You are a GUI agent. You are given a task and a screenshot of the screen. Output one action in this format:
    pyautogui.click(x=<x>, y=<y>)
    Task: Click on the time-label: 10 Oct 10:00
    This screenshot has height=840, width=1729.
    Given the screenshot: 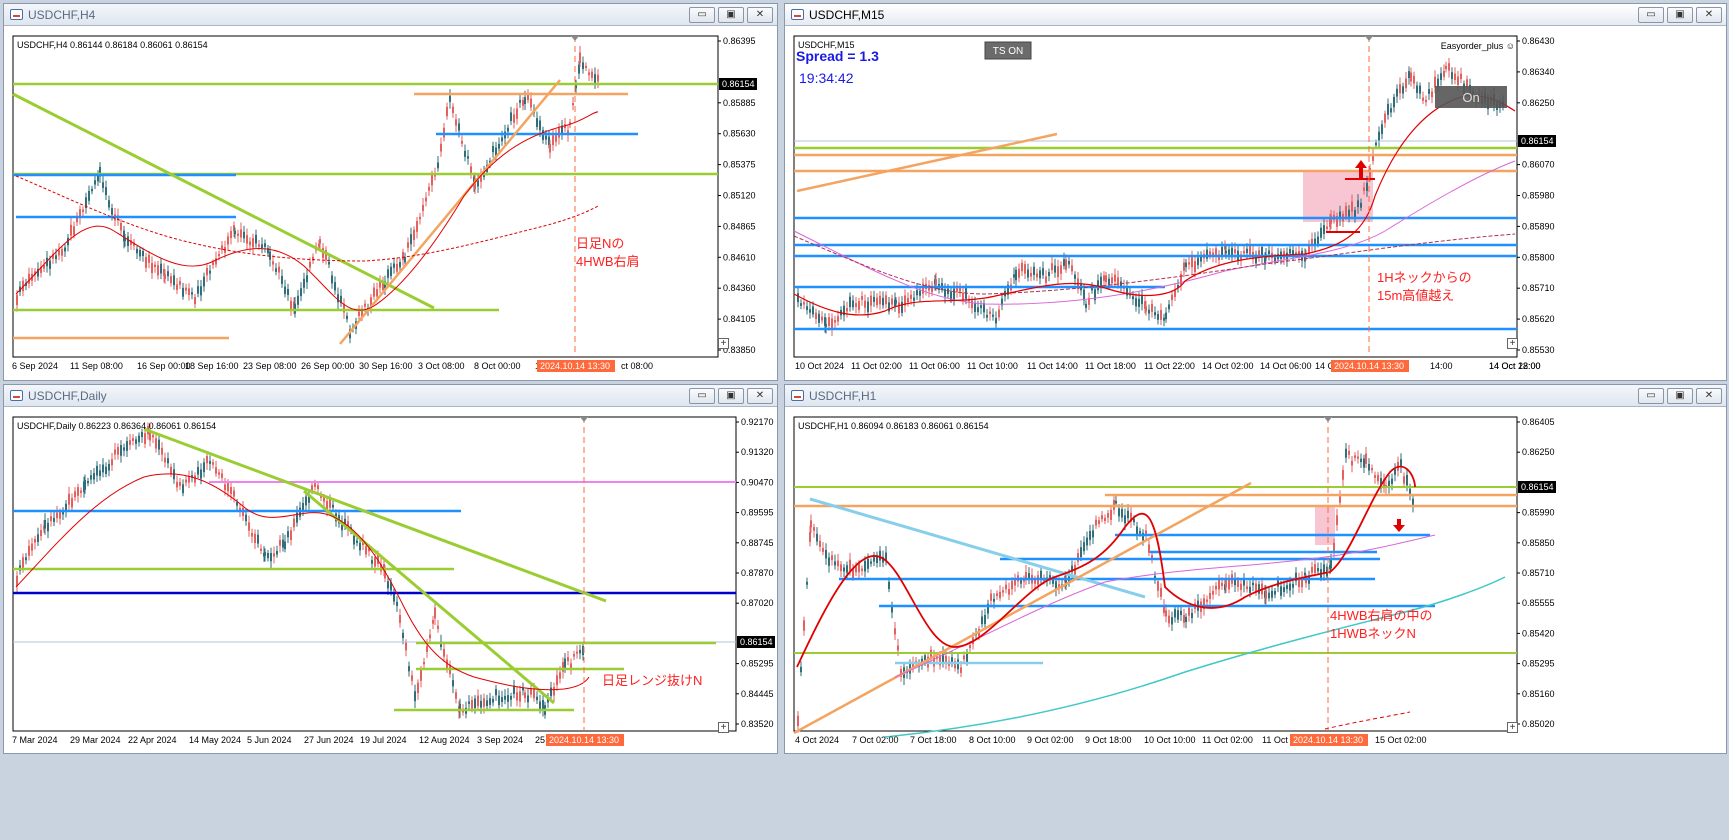 What is the action you would take?
    pyautogui.click(x=1170, y=740)
    